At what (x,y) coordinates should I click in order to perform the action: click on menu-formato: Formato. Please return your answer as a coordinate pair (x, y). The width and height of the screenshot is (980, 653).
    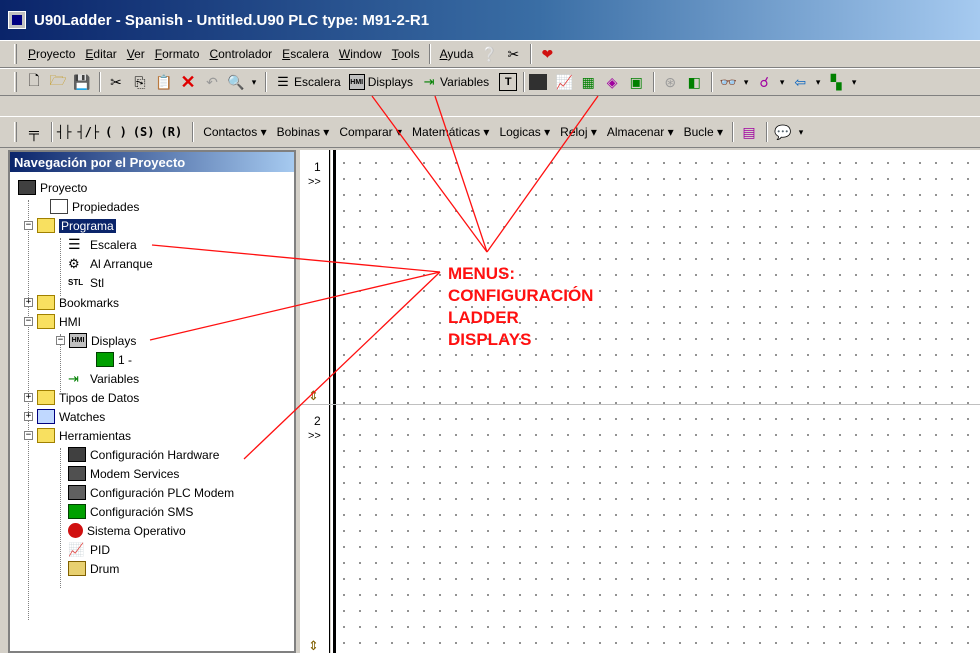
    Looking at the image, I should click on (177, 54).